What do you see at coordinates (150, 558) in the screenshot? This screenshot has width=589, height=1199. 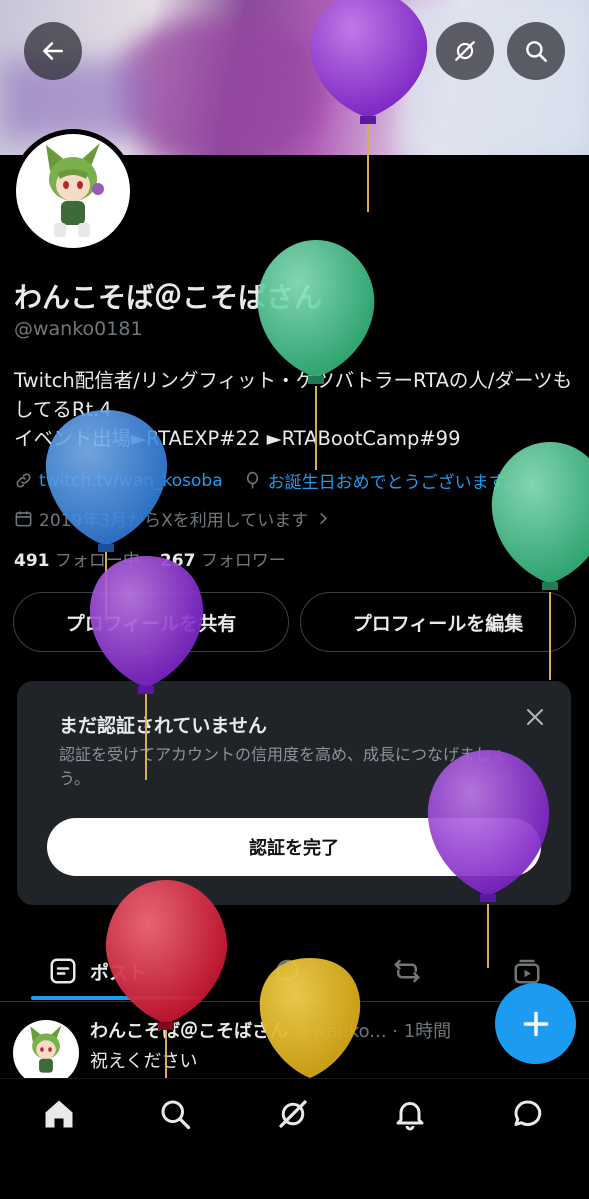 I see `follow-stats: 491 フォロー中 267 フォロワー` at bounding box center [150, 558].